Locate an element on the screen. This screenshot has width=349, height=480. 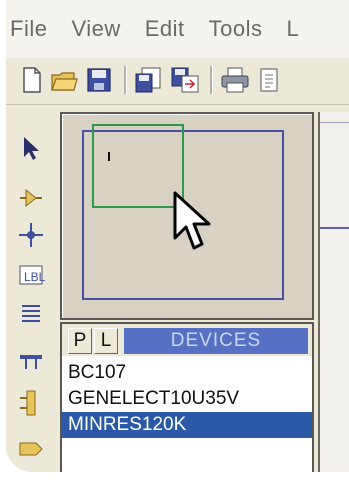
library-manager-button: L is located at coordinates (106, 341).